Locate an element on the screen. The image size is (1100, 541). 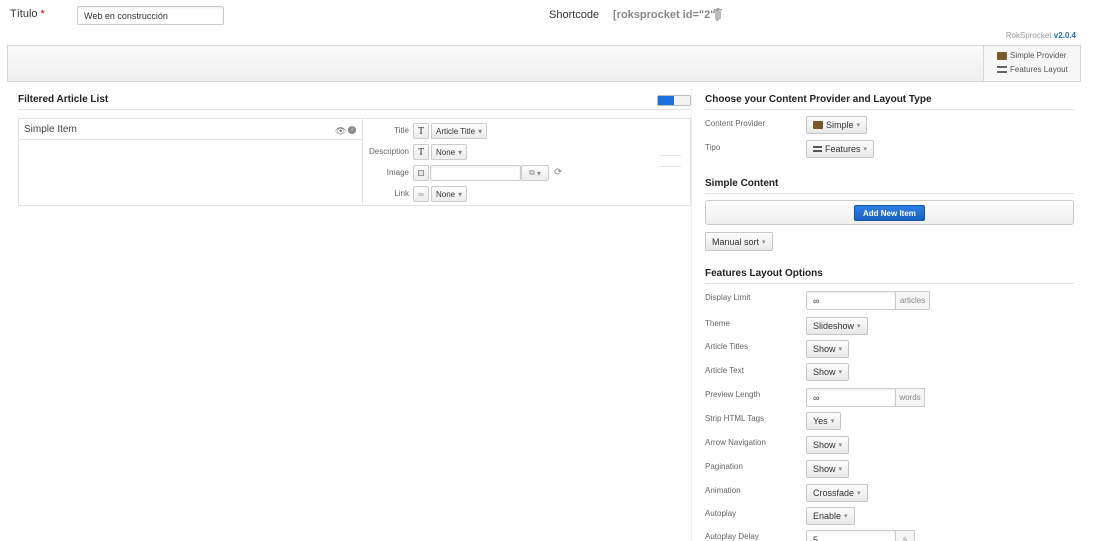
features-options-title: Features Layout Options is located at coordinates (764, 273).